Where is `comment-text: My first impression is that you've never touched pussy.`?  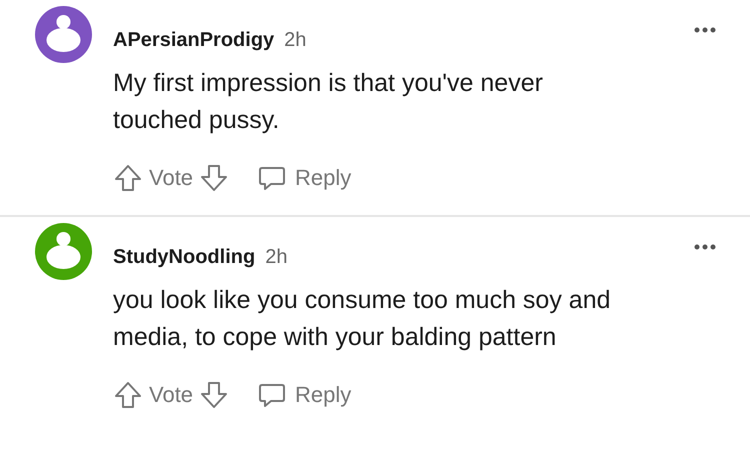
comment-text: My first impression is that you've never touched pussy. is located at coordinates (328, 102).